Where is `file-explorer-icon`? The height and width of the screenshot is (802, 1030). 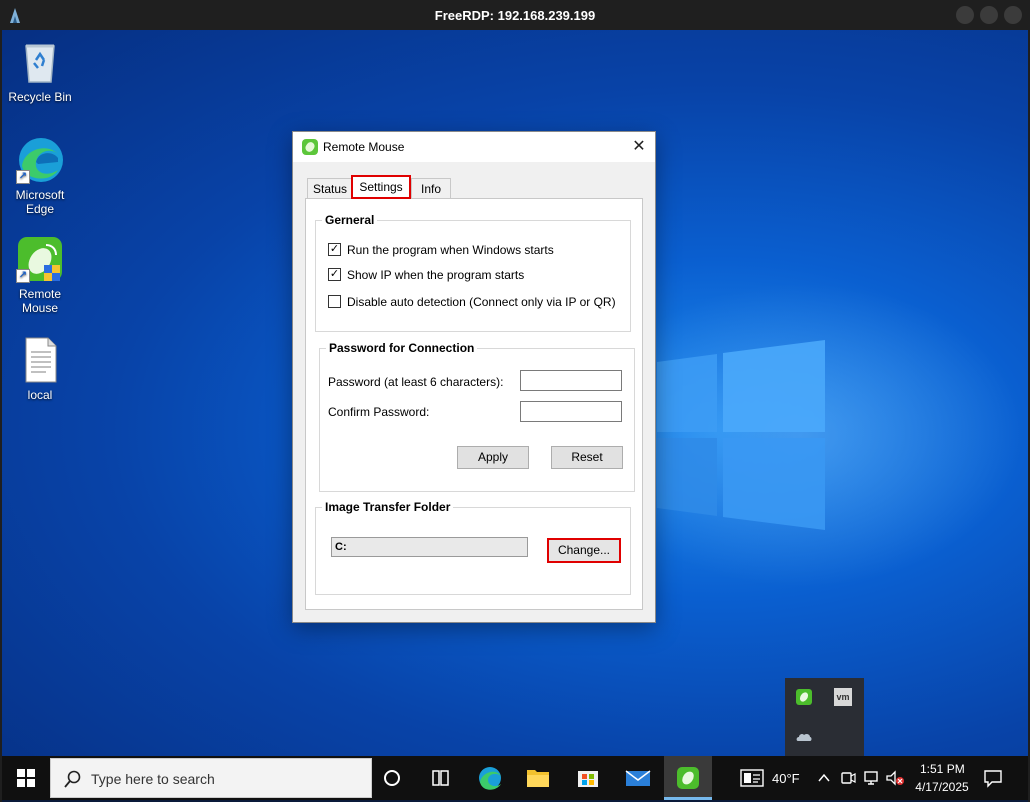 file-explorer-icon is located at coordinates (538, 778).